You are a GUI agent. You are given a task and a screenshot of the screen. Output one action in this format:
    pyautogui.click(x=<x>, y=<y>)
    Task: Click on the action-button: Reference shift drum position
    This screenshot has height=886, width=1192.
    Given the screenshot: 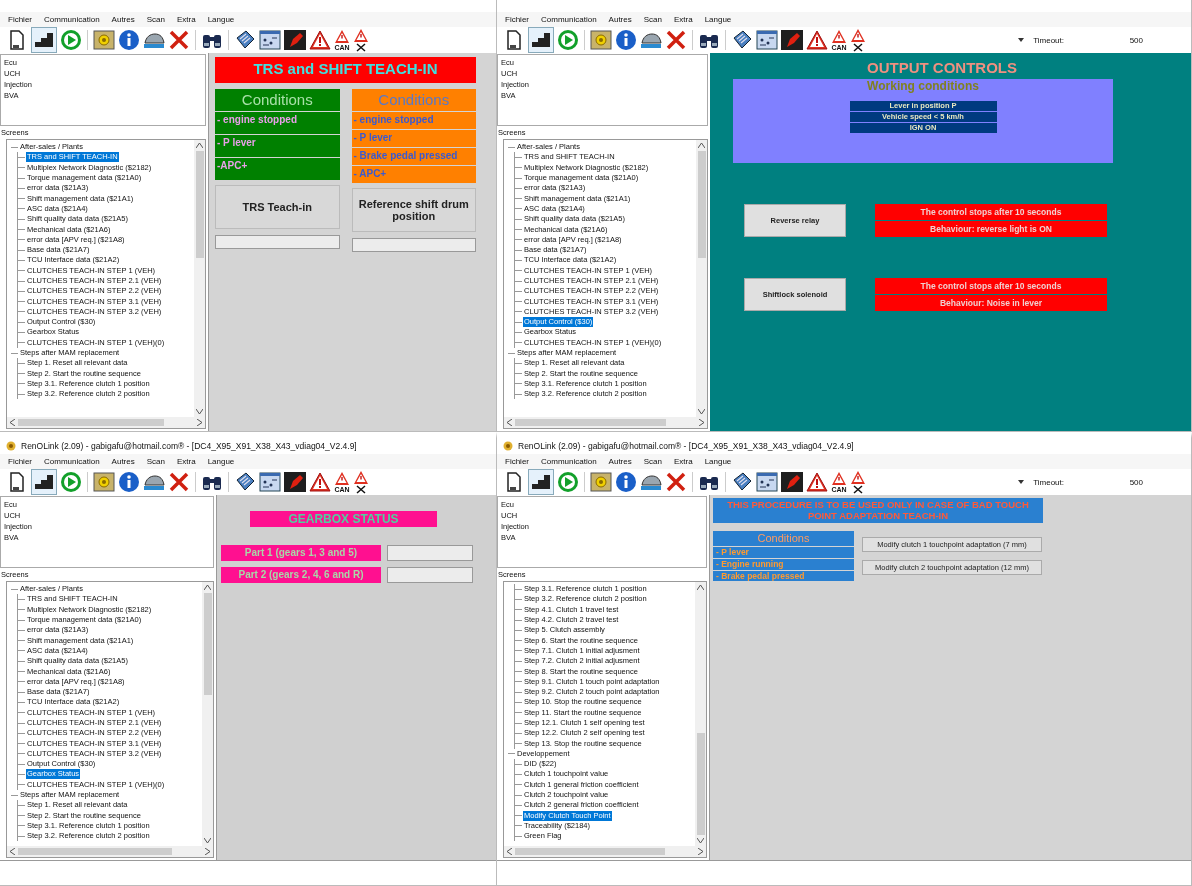 What is the action you would take?
    pyautogui.click(x=413, y=210)
    